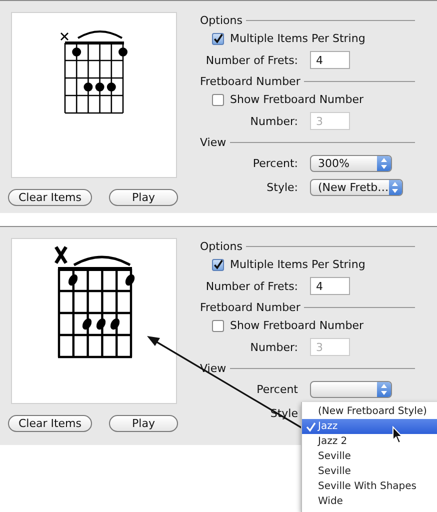 The image size is (437, 512). What do you see at coordinates (369, 486) in the screenshot?
I see `menu-item: Seville With Shapes` at bounding box center [369, 486].